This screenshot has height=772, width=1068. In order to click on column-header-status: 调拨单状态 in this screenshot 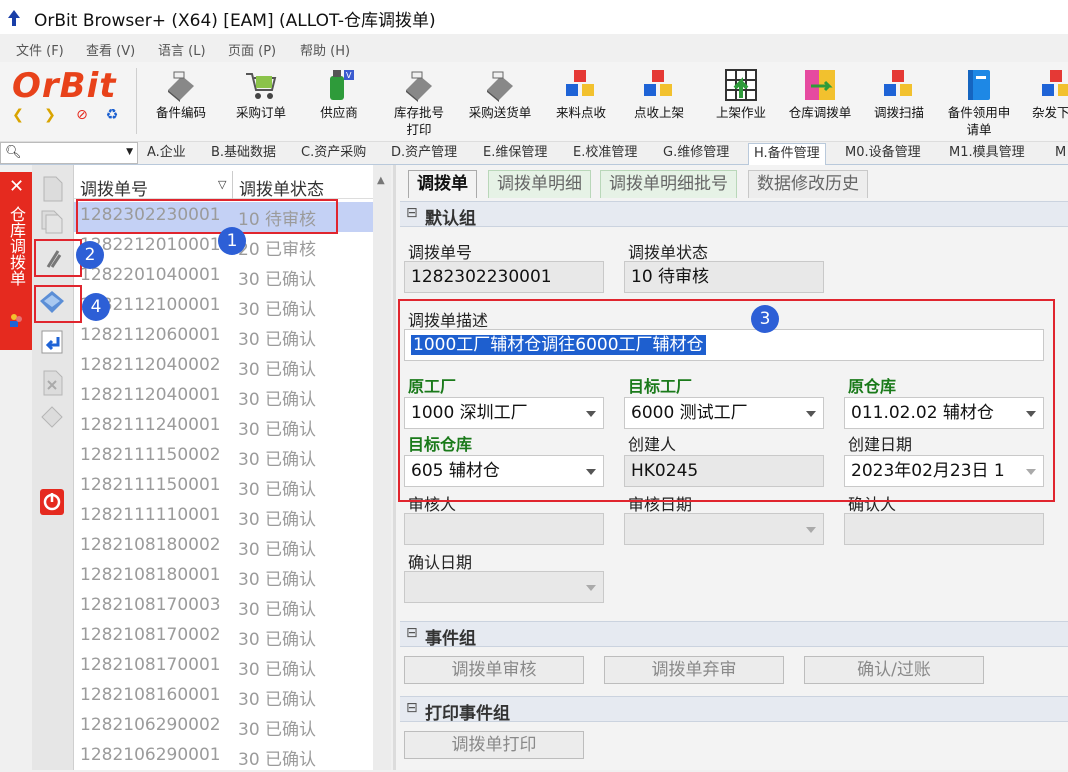, I will do `click(281, 187)`.